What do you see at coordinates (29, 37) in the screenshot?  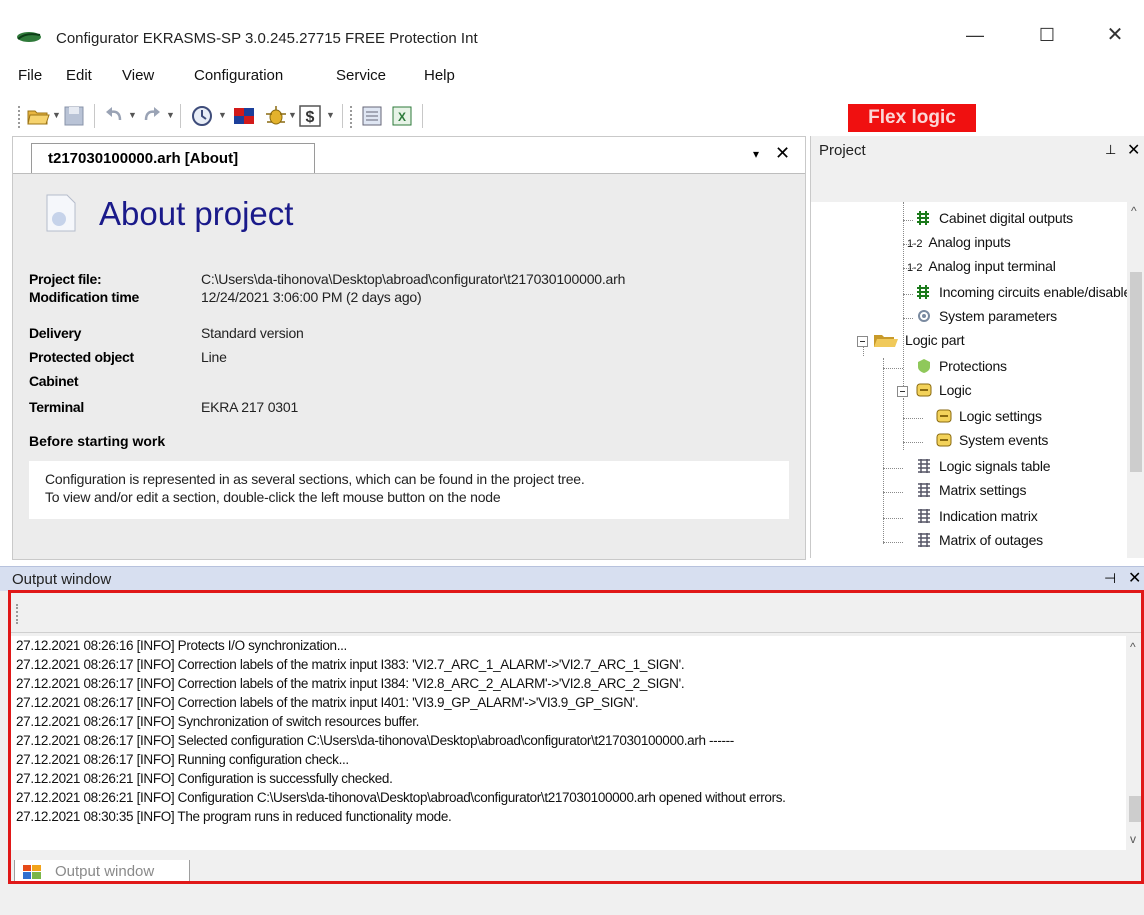 I see `app-icon` at bounding box center [29, 37].